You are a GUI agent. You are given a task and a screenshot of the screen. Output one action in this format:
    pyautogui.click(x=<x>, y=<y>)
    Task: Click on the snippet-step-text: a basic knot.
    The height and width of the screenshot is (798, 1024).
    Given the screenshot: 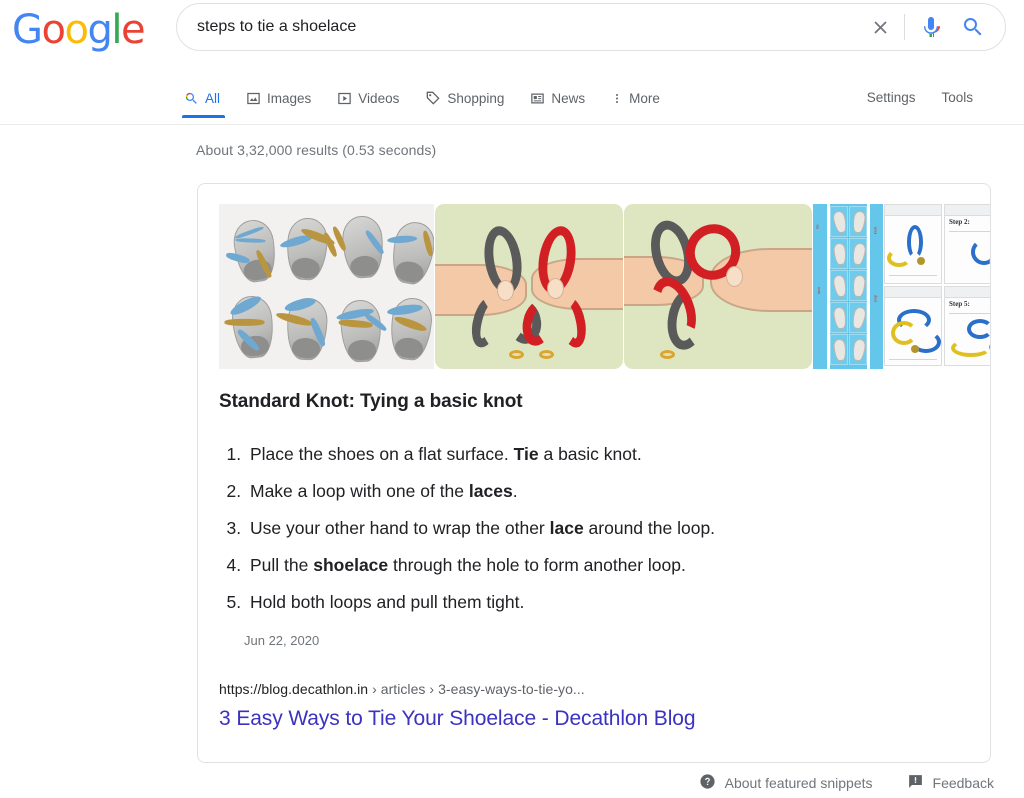 What is the action you would take?
    pyautogui.click(x=590, y=454)
    